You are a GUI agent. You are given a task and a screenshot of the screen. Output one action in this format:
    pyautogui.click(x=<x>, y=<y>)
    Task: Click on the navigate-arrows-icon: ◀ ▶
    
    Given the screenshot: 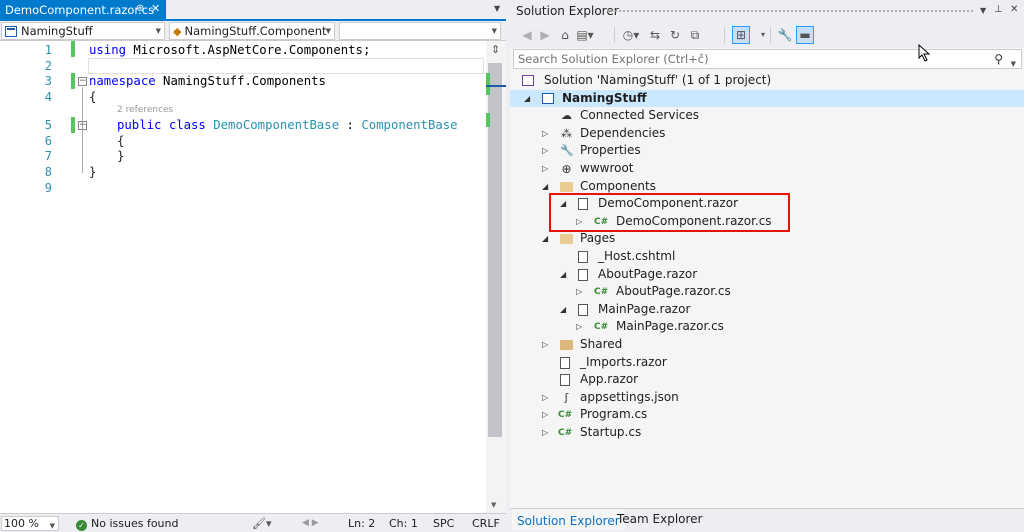 What is the action you would take?
    pyautogui.click(x=310, y=523)
    